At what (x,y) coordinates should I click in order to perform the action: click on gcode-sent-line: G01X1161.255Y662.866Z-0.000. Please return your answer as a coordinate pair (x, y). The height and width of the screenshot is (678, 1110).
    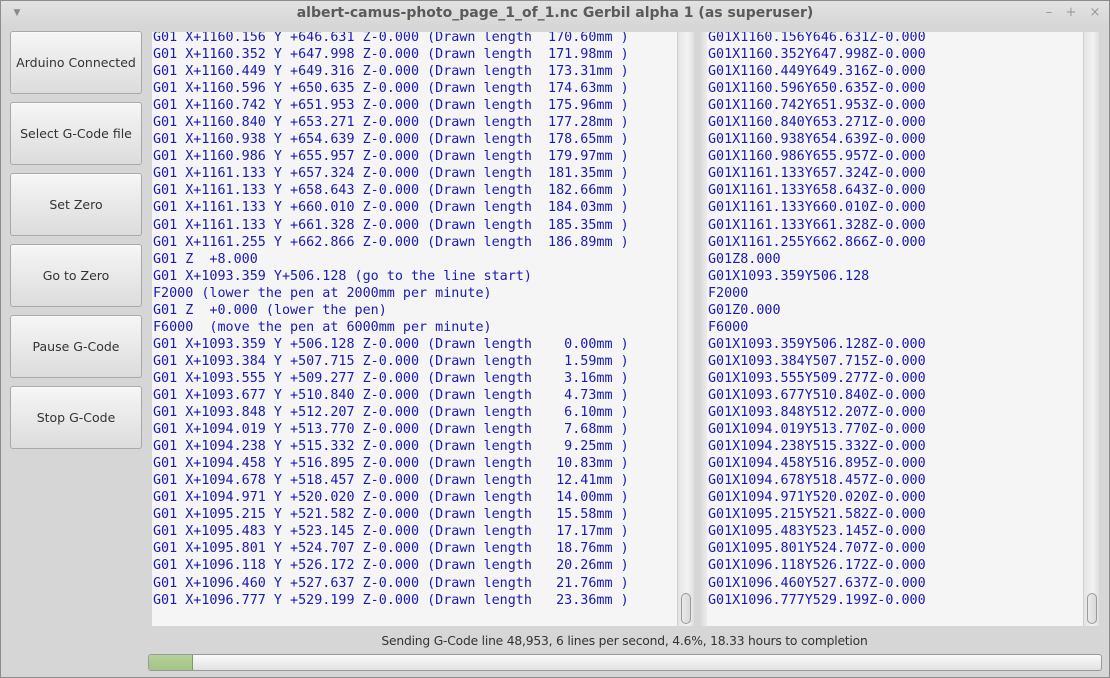
    Looking at the image, I should click on (817, 242).